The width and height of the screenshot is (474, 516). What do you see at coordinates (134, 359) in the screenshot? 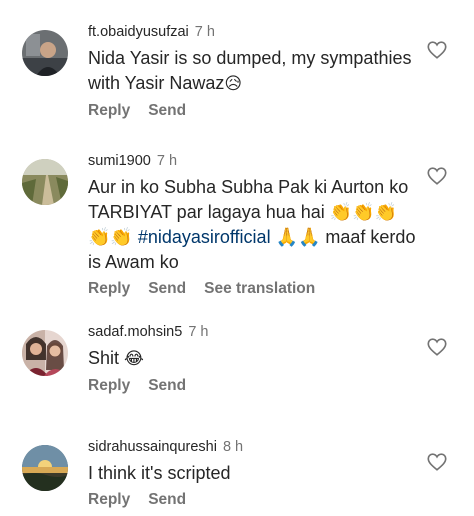
I see `laughing-emoji: 😂` at bounding box center [134, 359].